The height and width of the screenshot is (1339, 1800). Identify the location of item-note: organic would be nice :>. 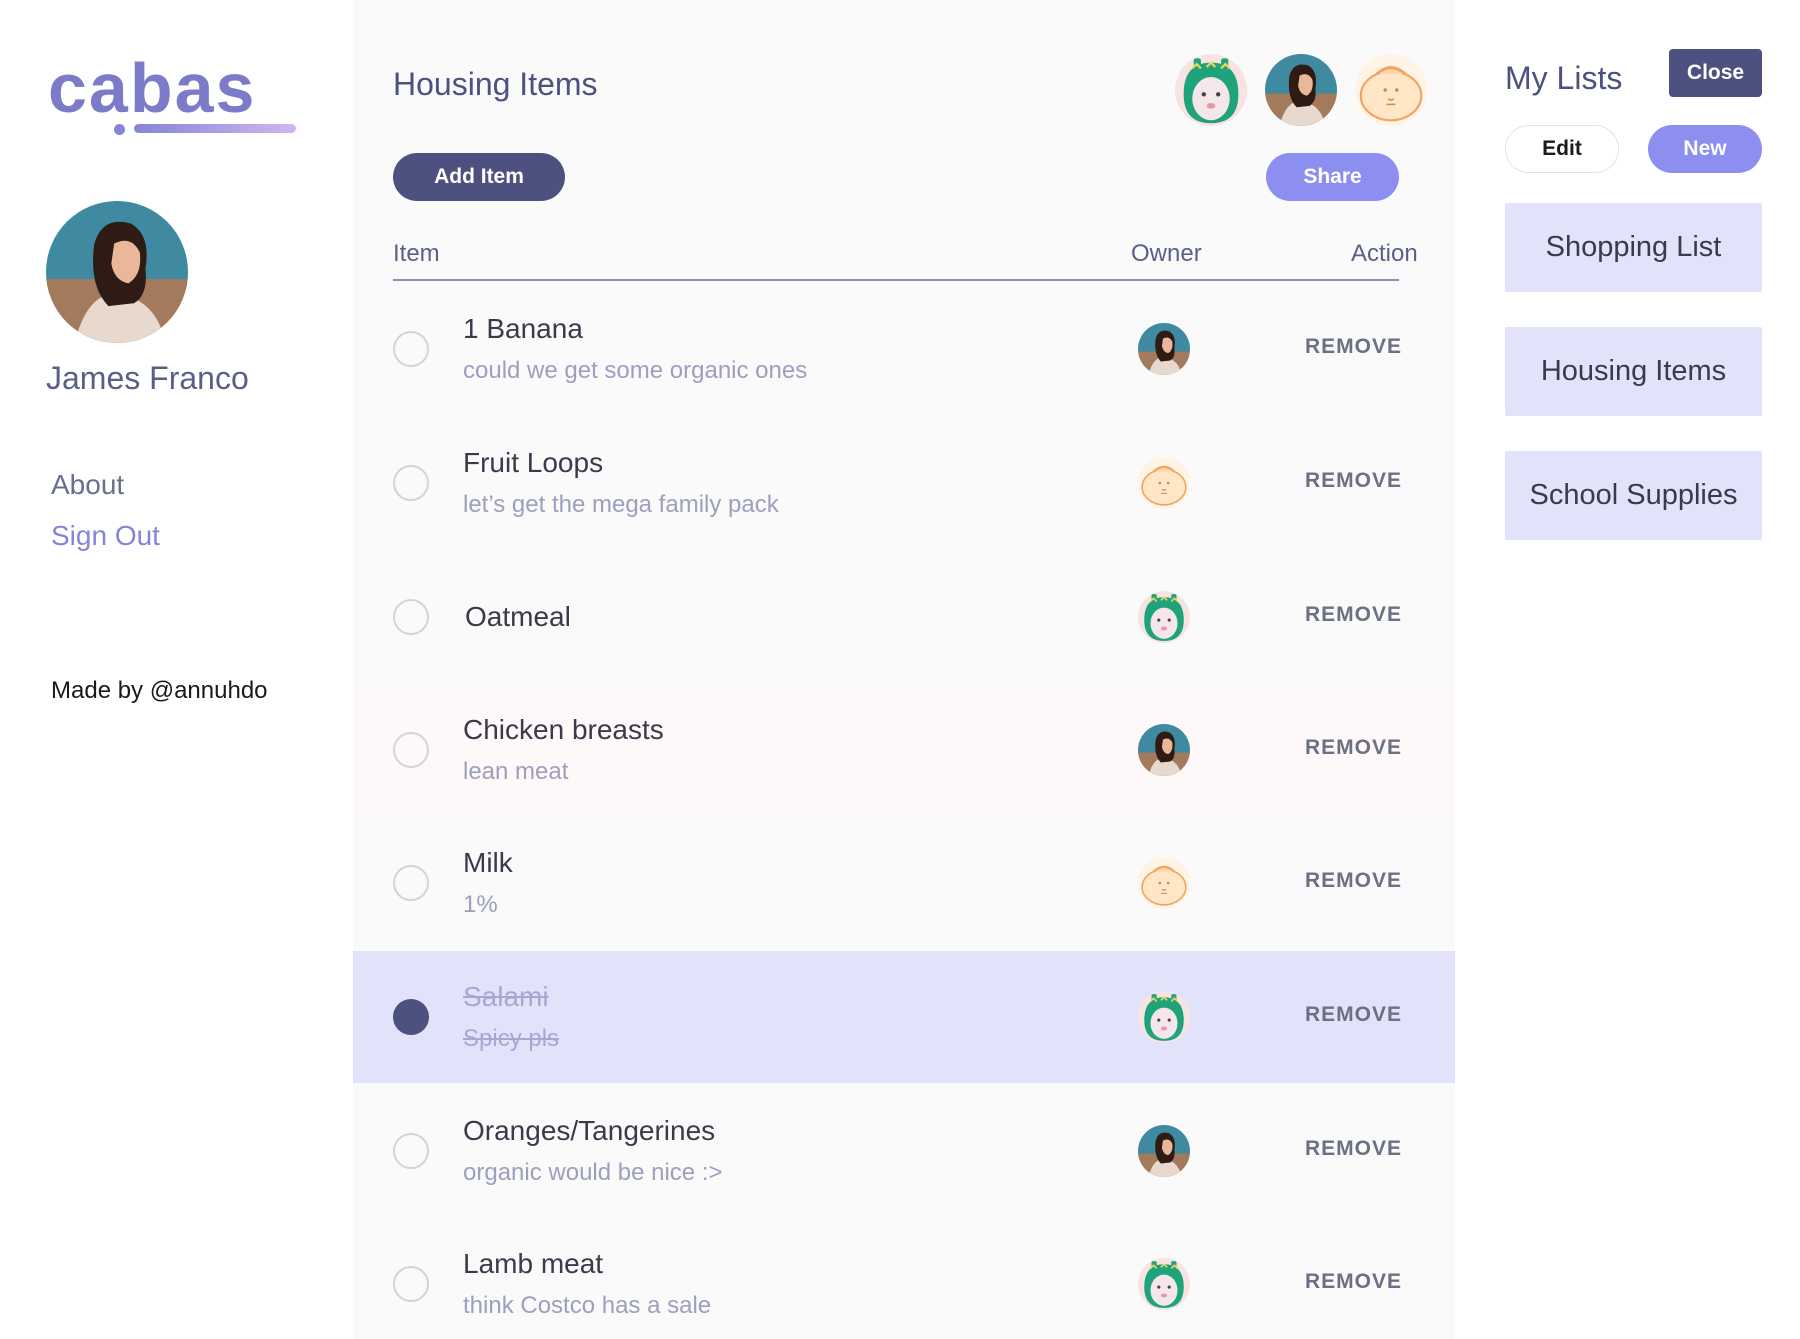
(593, 1172).